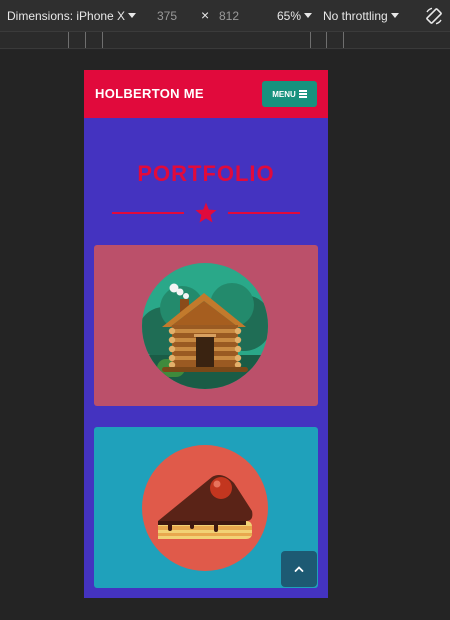 The width and height of the screenshot is (450, 620). Describe the element at coordinates (225, 40) in the screenshot. I see `media-query-ruler` at that location.